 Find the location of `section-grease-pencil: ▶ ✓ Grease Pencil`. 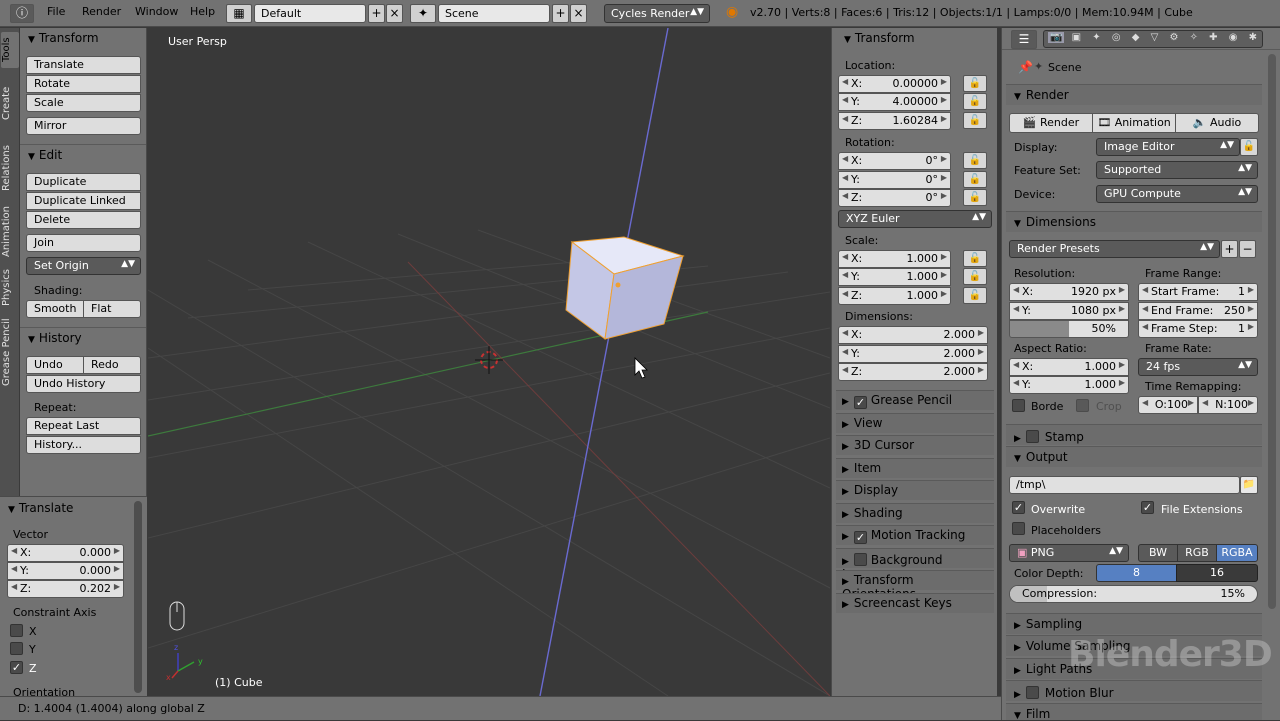

section-grease-pencil: ▶ ✓ Grease Pencil is located at coordinates (915, 400).